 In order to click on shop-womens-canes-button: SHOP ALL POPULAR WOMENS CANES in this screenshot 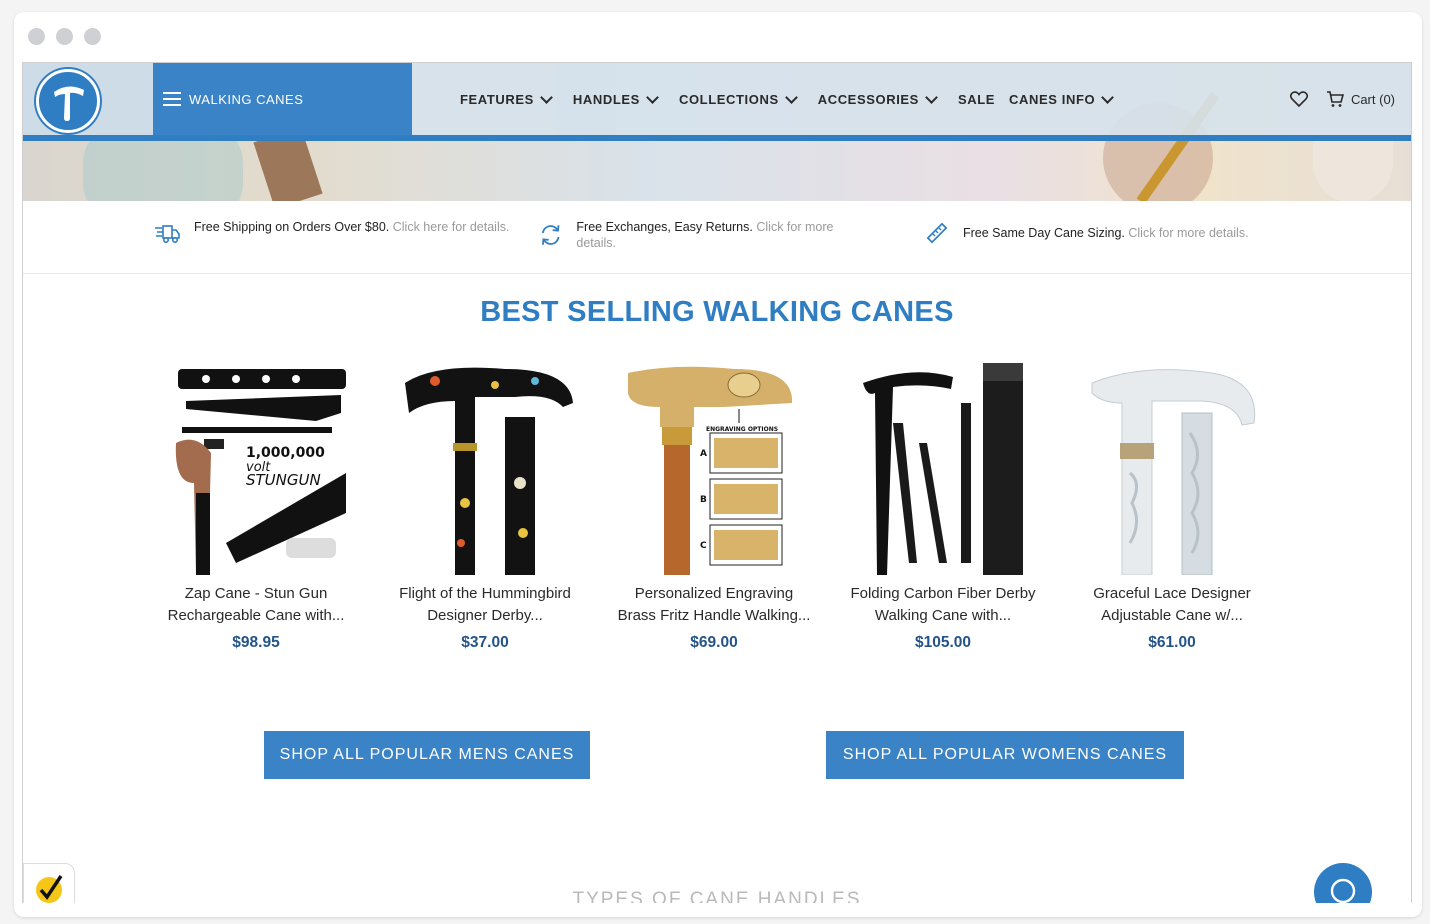, I will do `click(1005, 755)`.